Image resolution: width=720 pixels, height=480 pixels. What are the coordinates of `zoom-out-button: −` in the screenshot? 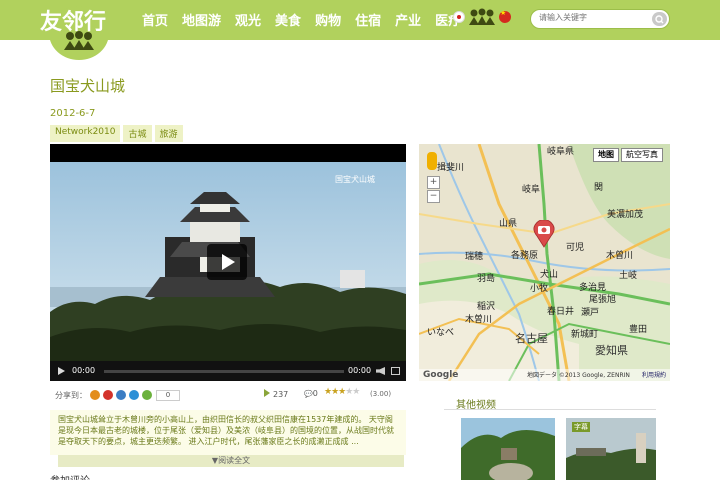 It's located at (433, 196).